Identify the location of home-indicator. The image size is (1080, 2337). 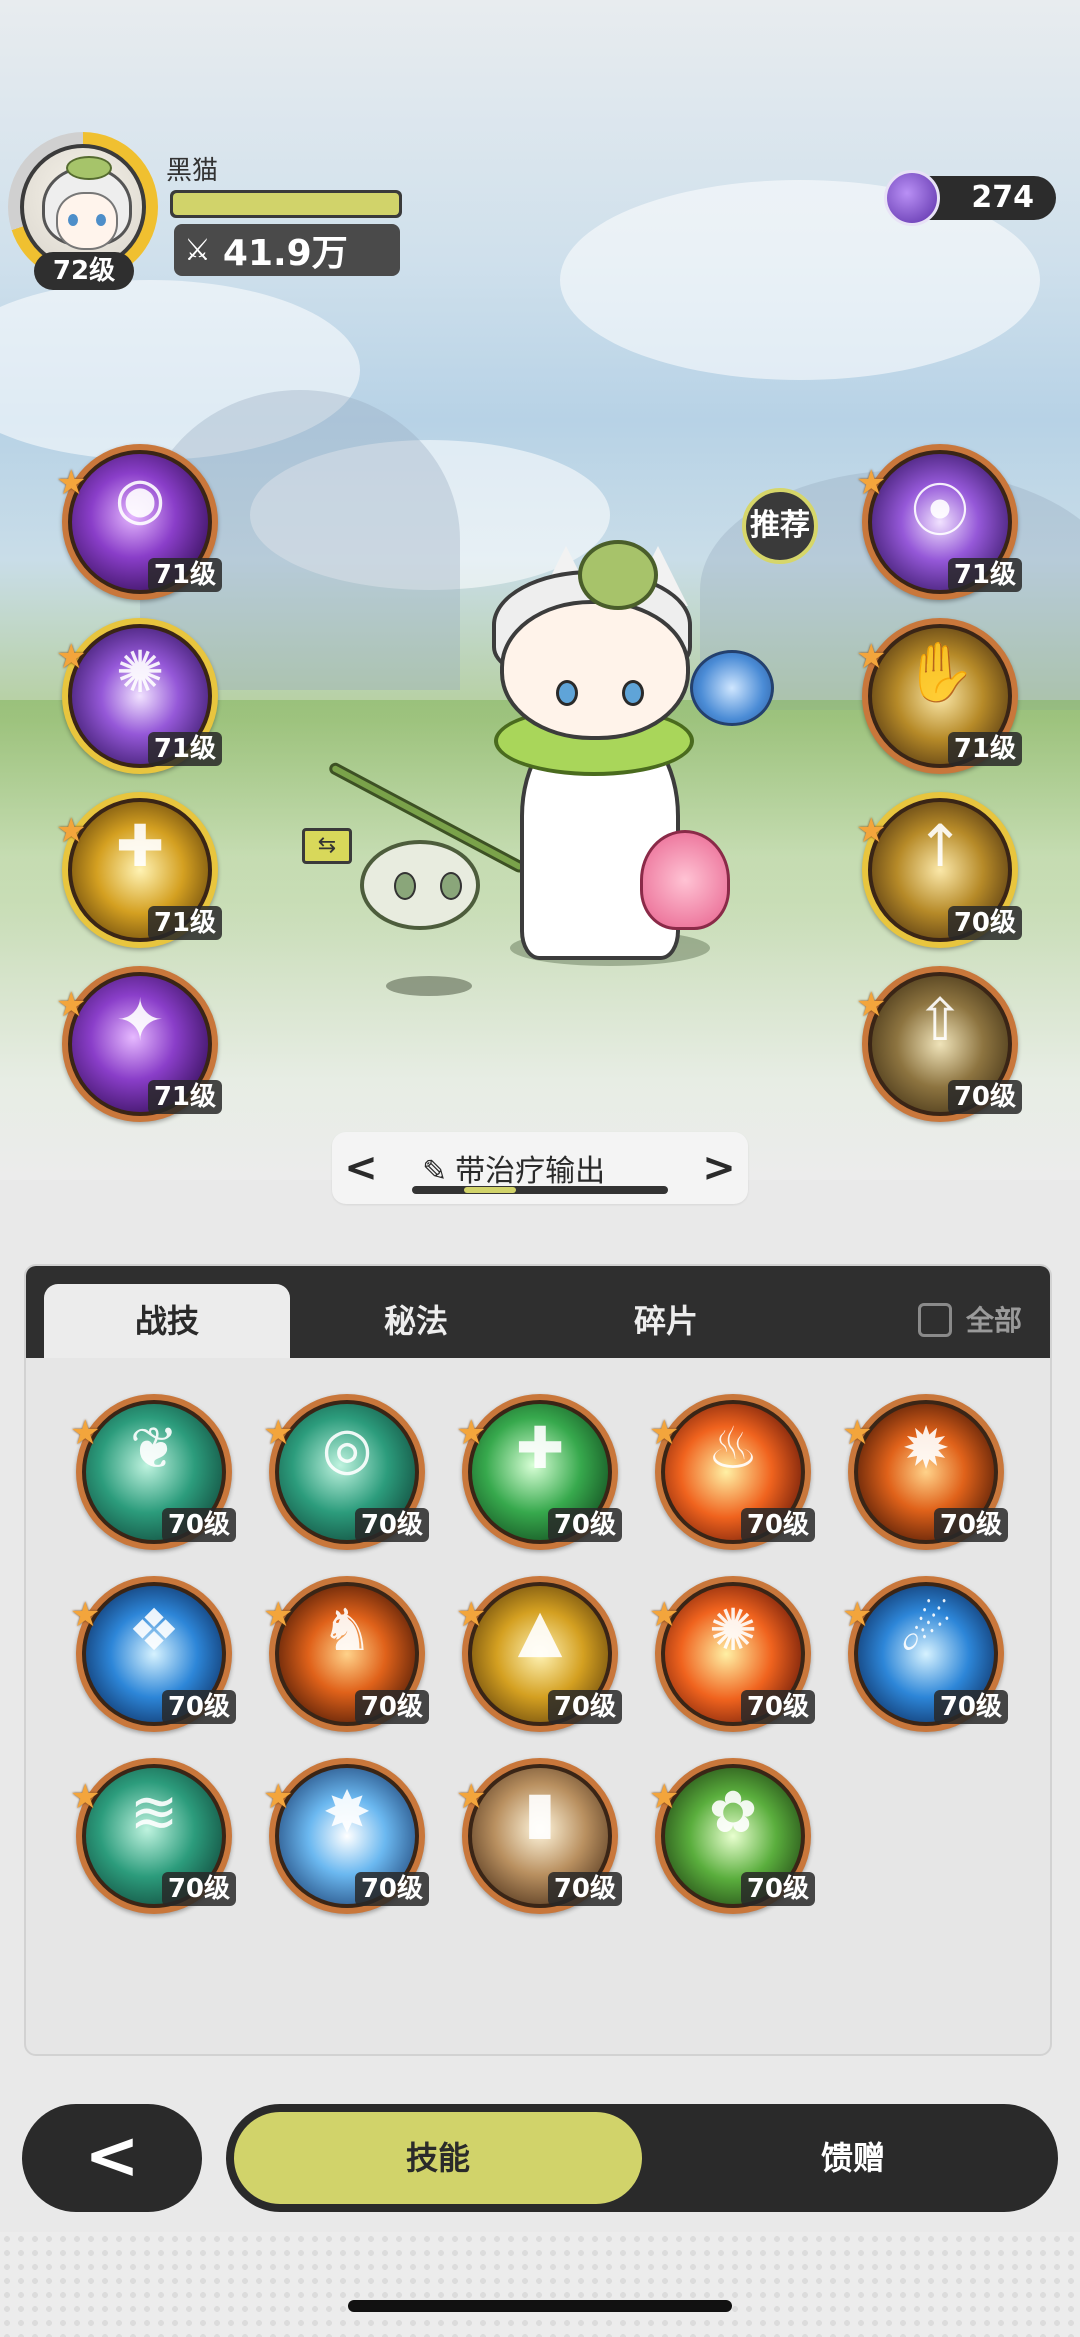
(540, 2306).